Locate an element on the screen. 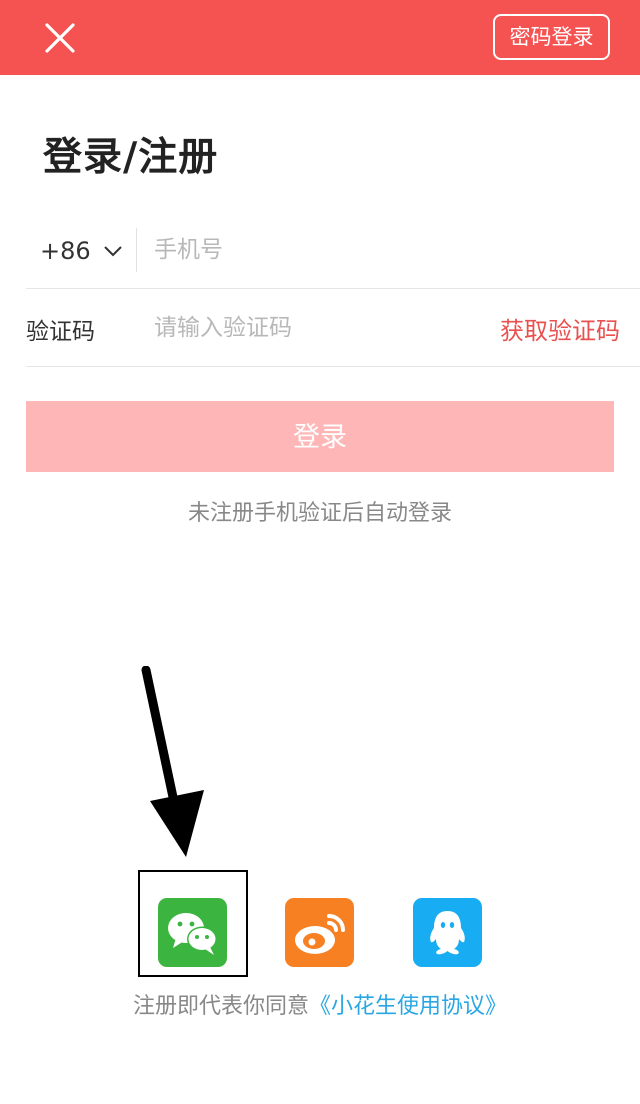 Image resolution: width=640 pixels, height=1104 pixels. login-button: 登录 is located at coordinates (320, 436).